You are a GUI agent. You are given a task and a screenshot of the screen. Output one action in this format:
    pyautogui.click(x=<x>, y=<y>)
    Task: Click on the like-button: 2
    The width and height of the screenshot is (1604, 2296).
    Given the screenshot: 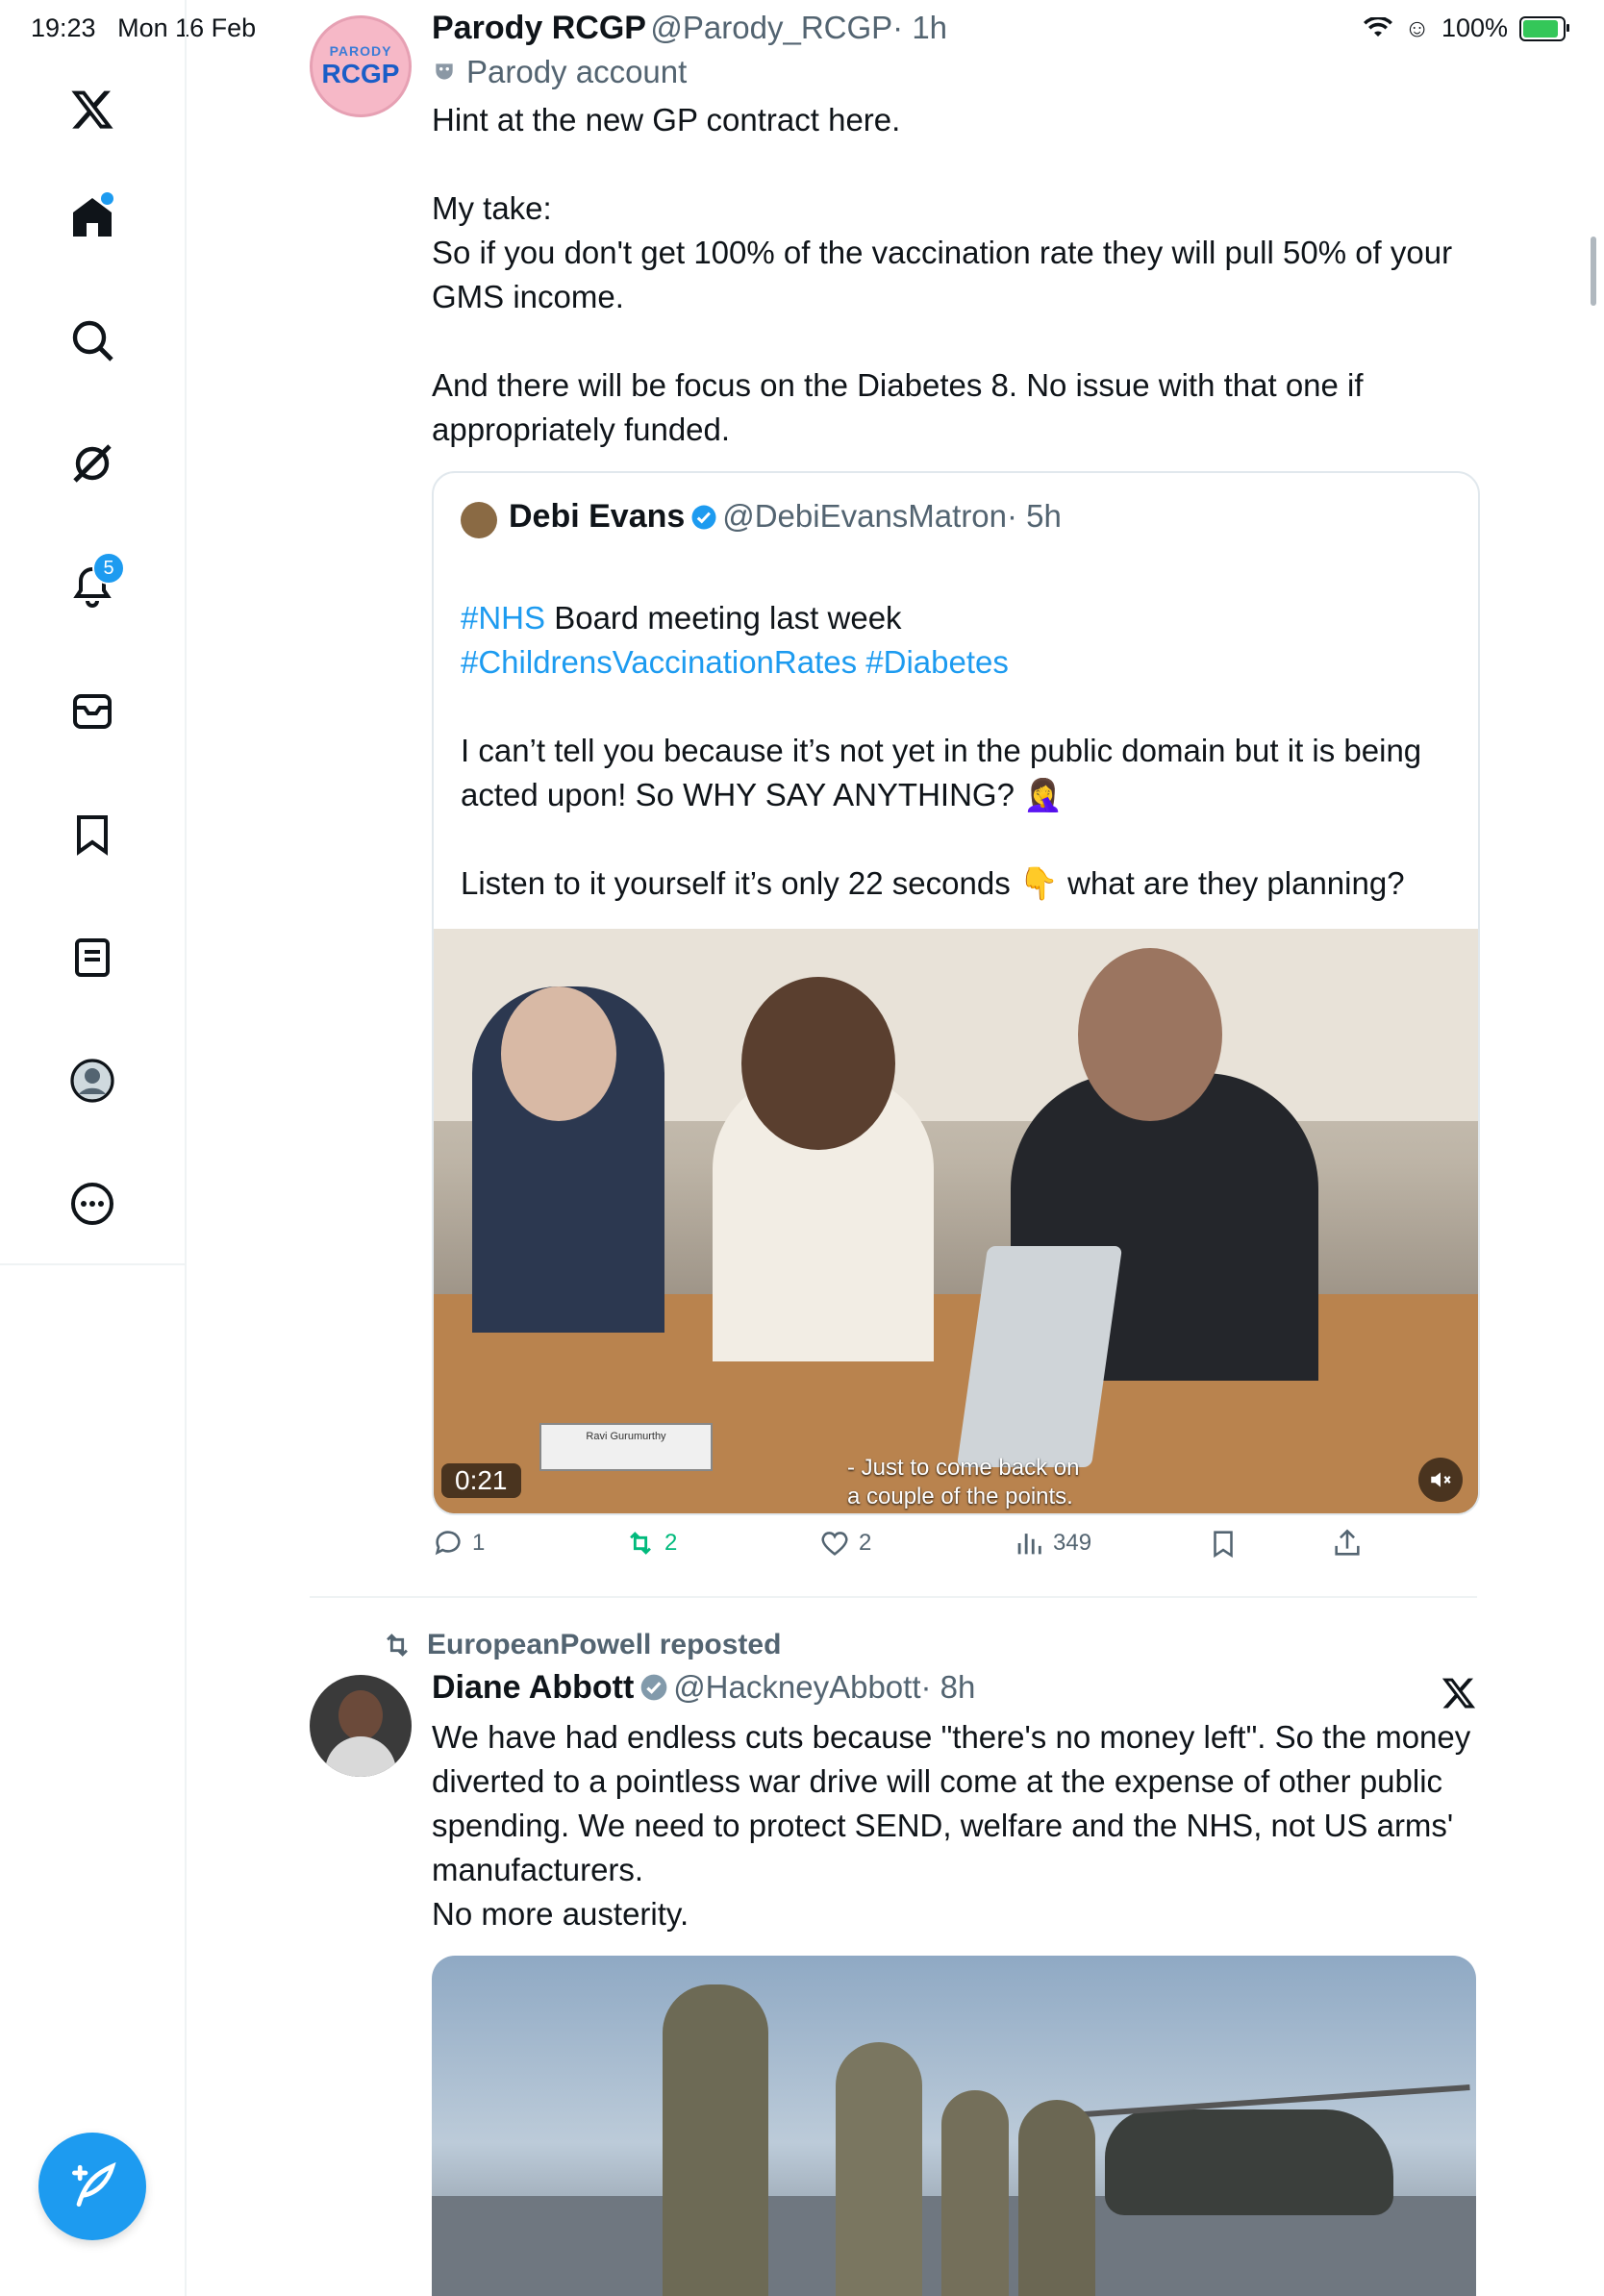 What is the action you would take?
    pyautogui.click(x=844, y=1543)
    